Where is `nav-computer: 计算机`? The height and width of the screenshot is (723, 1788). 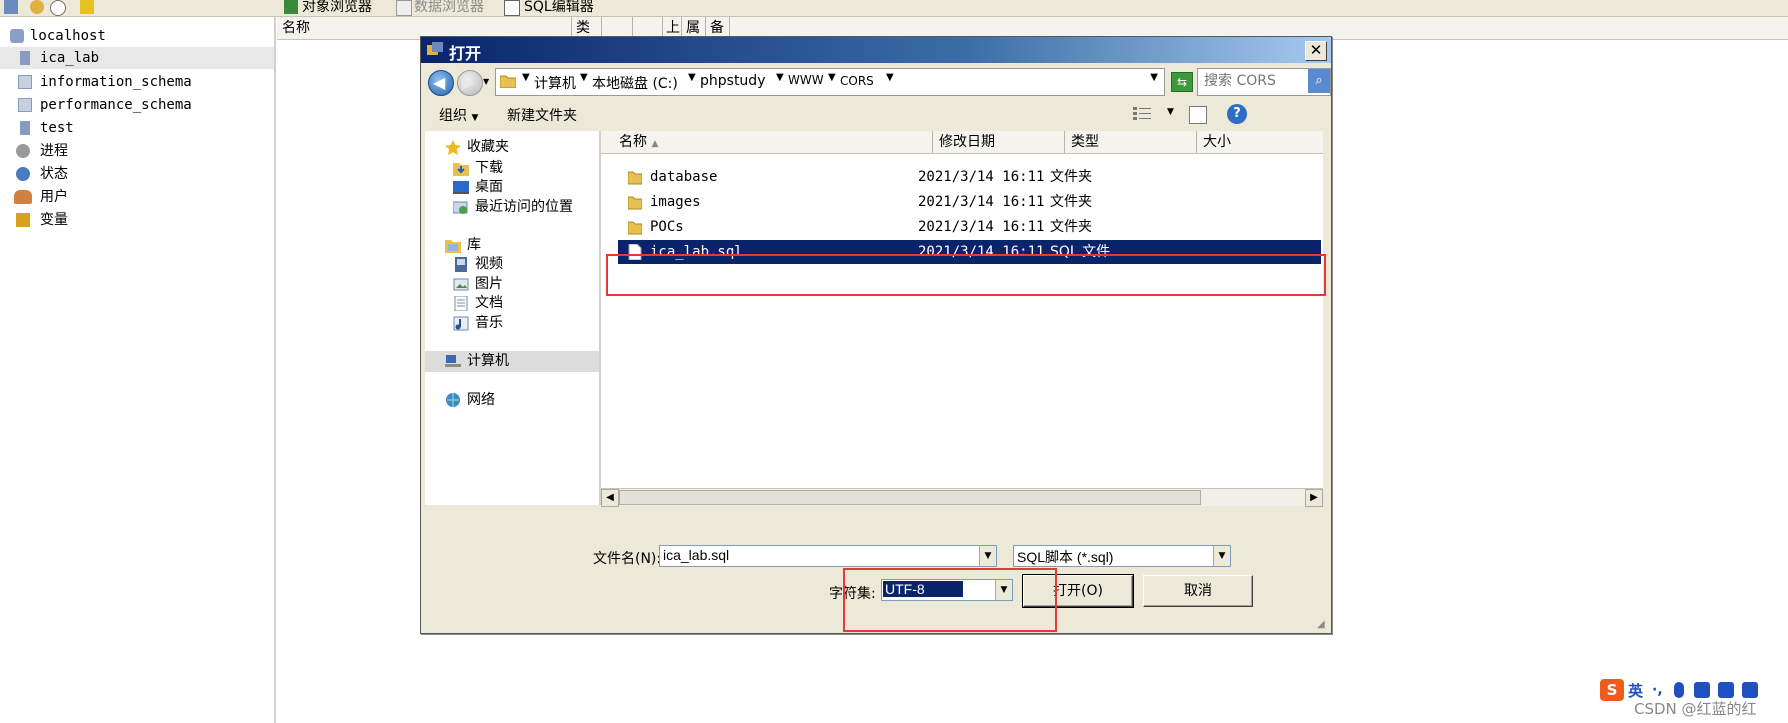 nav-computer: 计算机 is located at coordinates (512, 361).